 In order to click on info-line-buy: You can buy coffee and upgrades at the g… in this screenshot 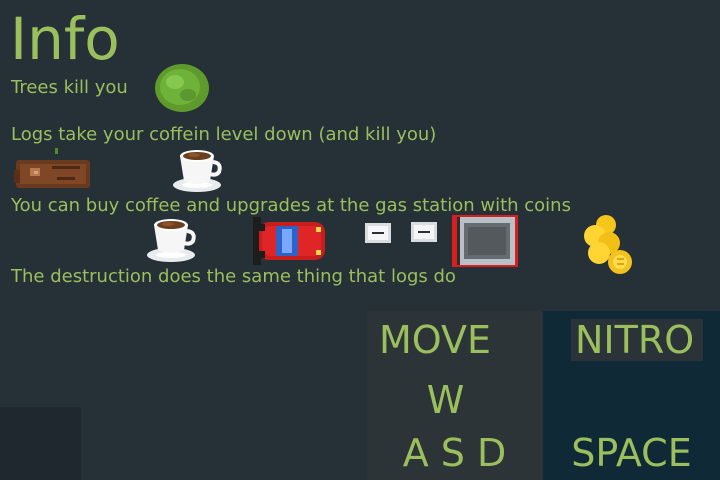, I will do `click(291, 205)`.